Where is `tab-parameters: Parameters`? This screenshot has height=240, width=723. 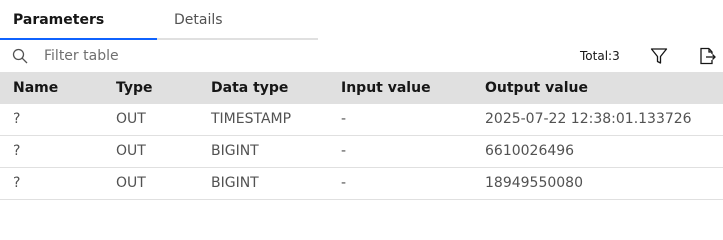 tab-parameters: Parameters is located at coordinates (78, 20).